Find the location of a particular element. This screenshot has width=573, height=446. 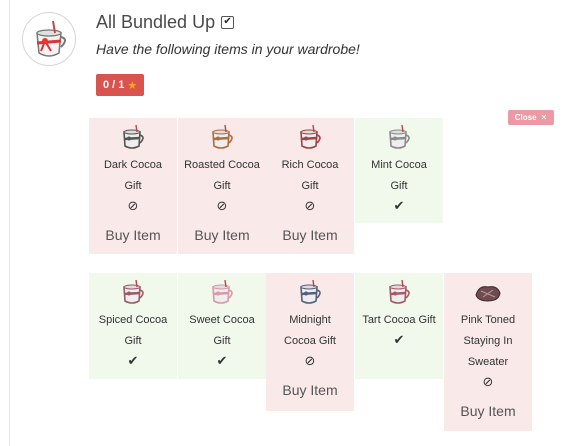

wardrobe-item: Sweet Cocoa Gift ✔ is located at coordinates (222, 326).